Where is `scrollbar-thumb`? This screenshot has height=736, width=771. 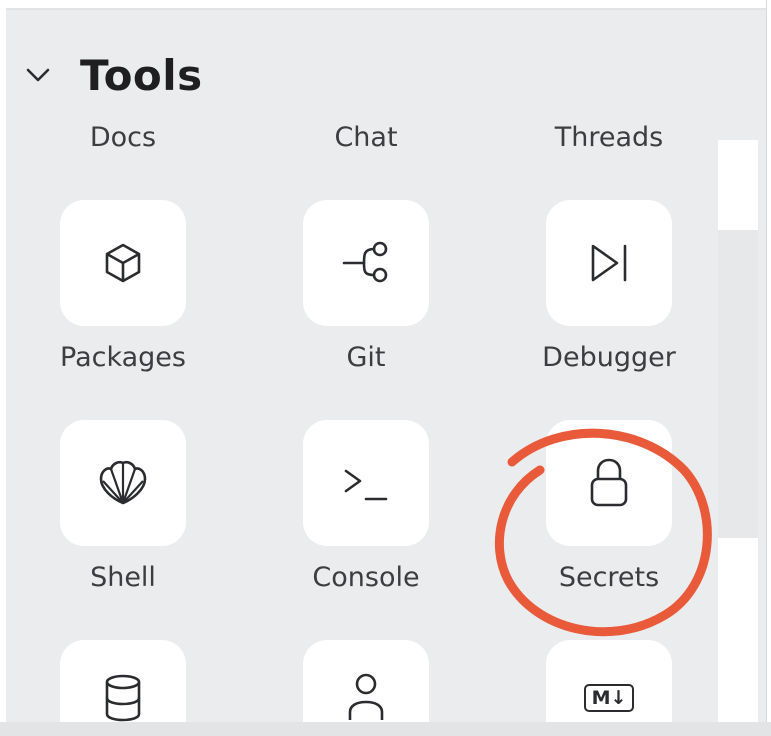
scrollbar-thumb is located at coordinates (738, 384).